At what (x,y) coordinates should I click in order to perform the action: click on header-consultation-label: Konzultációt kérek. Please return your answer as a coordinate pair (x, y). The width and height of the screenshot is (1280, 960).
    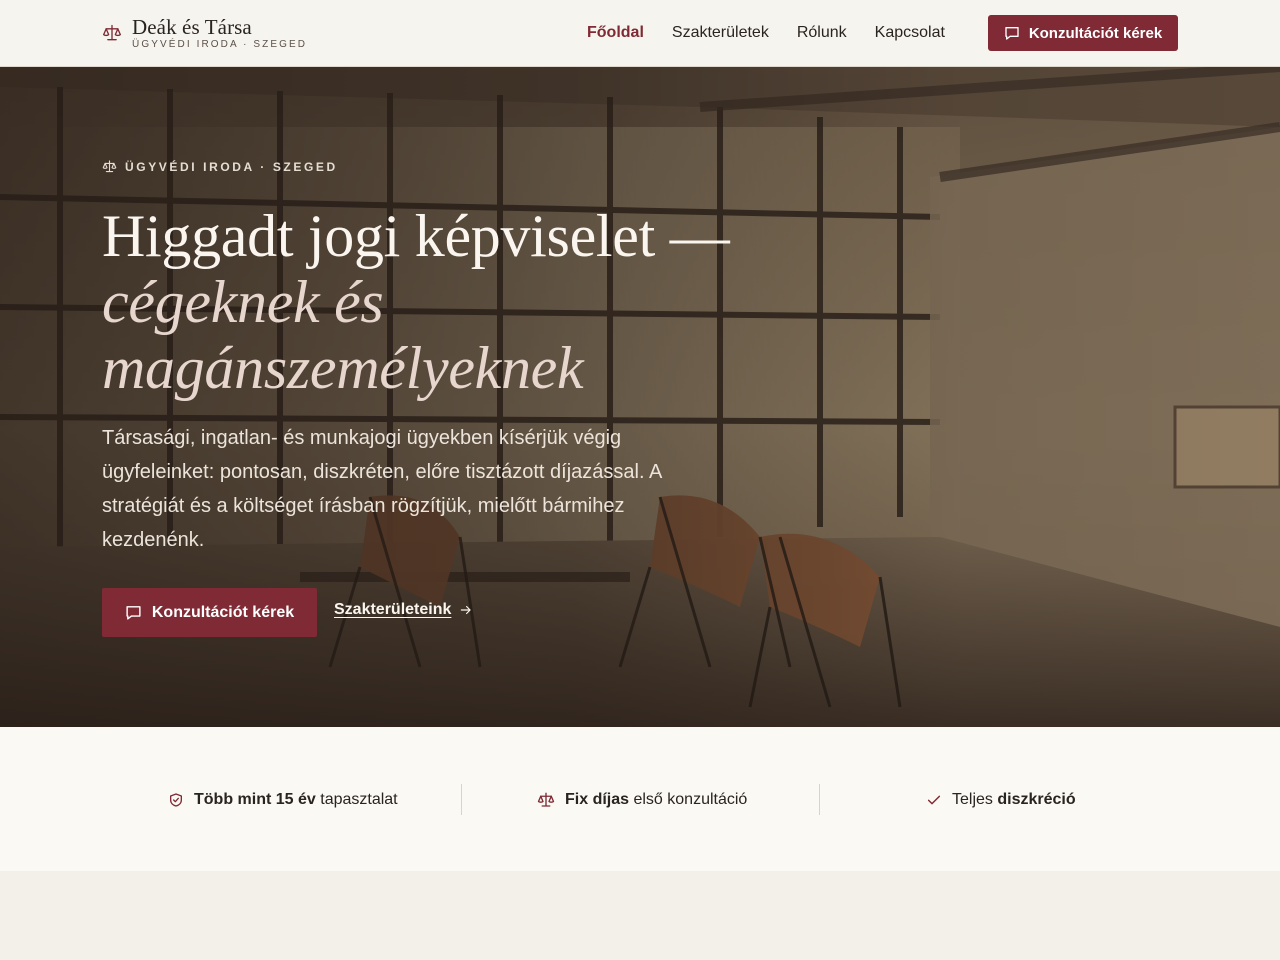
    Looking at the image, I should click on (1095, 33).